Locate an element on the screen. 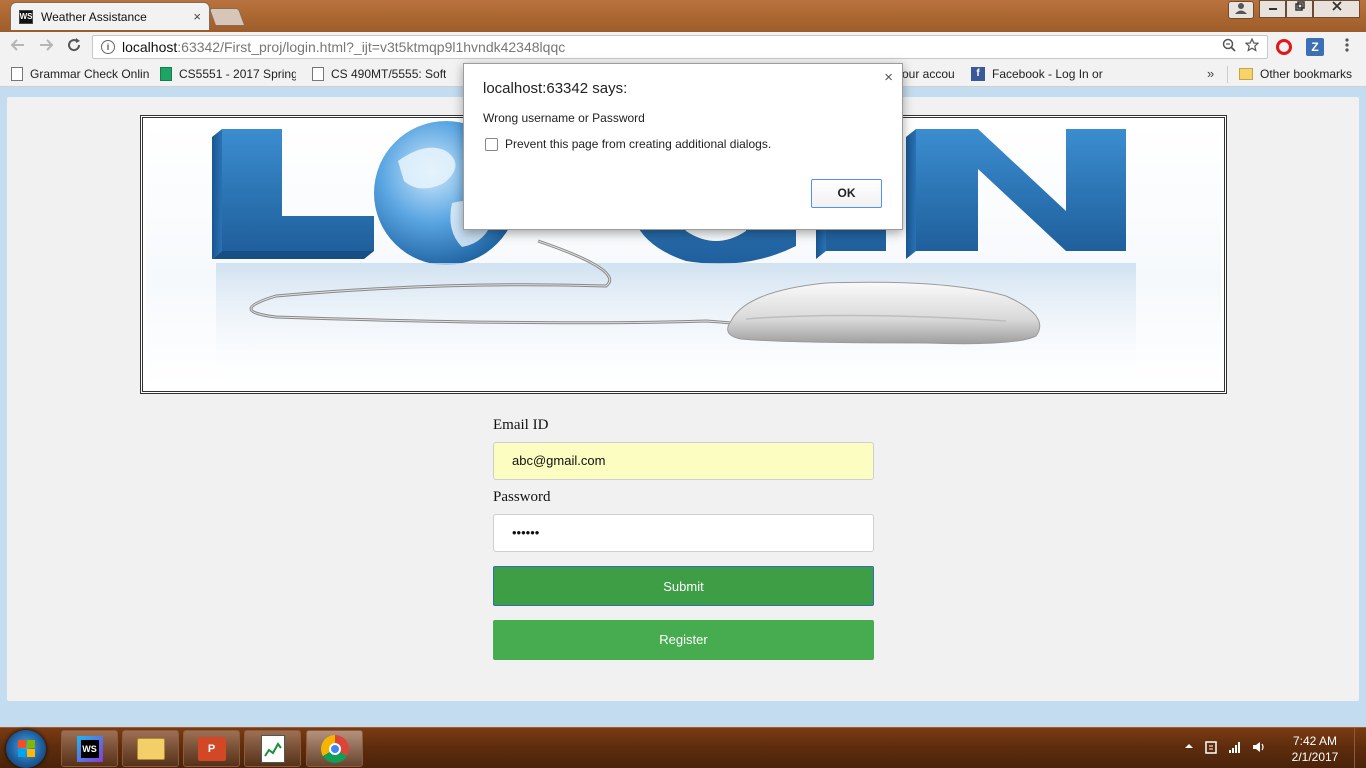 The height and width of the screenshot is (768, 1366). prevent-dialogs-checkbox is located at coordinates (491, 144).